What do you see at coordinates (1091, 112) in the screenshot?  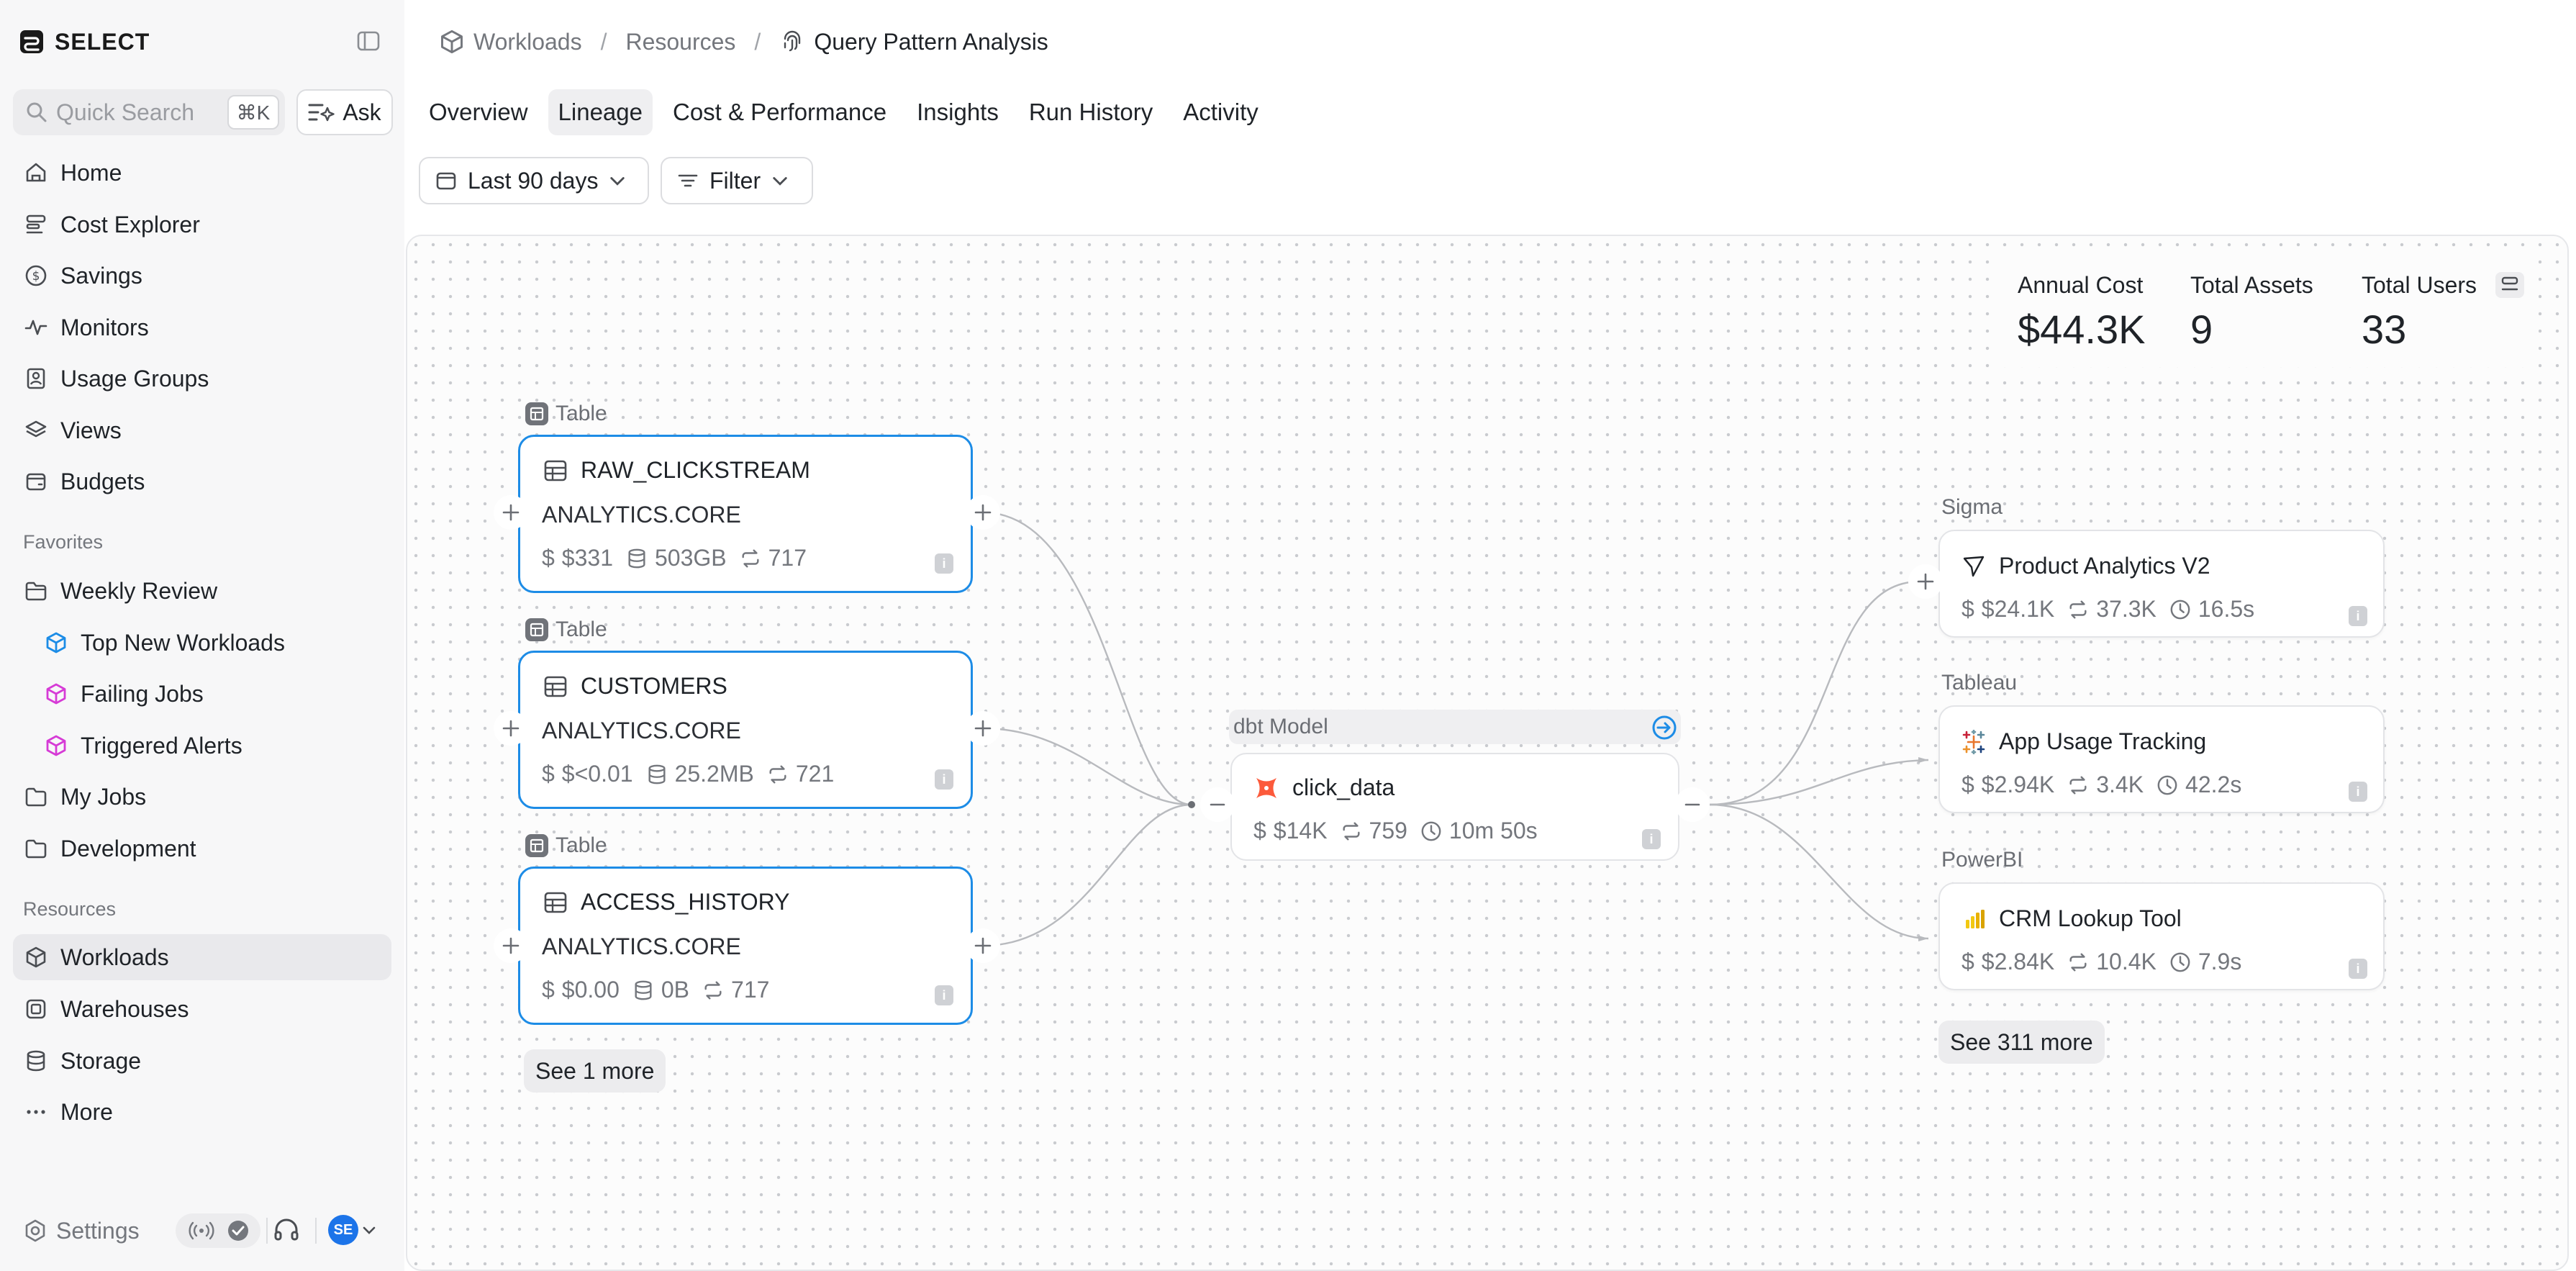 I see `tab-run-history: Run History` at bounding box center [1091, 112].